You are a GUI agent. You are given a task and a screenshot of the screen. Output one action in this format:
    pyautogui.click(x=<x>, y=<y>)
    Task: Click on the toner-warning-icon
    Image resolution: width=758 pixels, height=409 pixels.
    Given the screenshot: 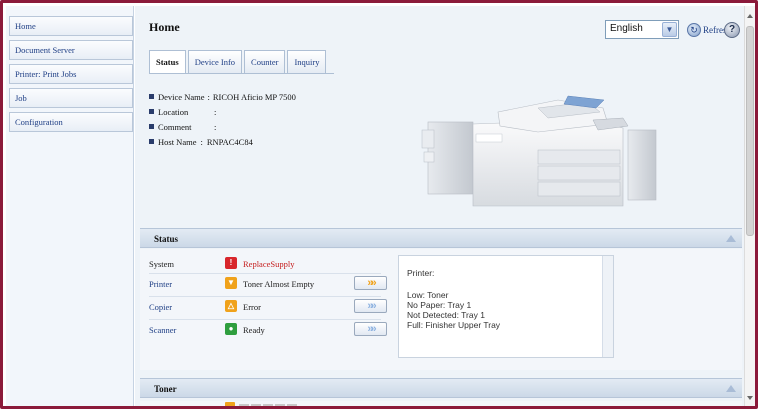 What is the action you would take?
    pyautogui.click(x=230, y=404)
    